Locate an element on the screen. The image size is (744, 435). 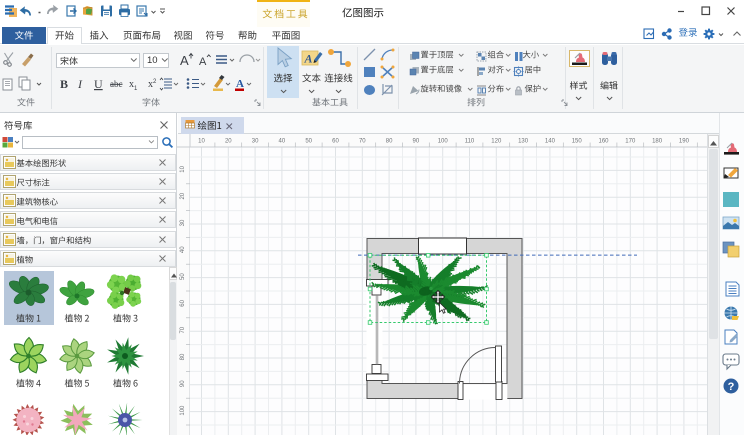
svg-text: abc is located at coordinates (116, 84).